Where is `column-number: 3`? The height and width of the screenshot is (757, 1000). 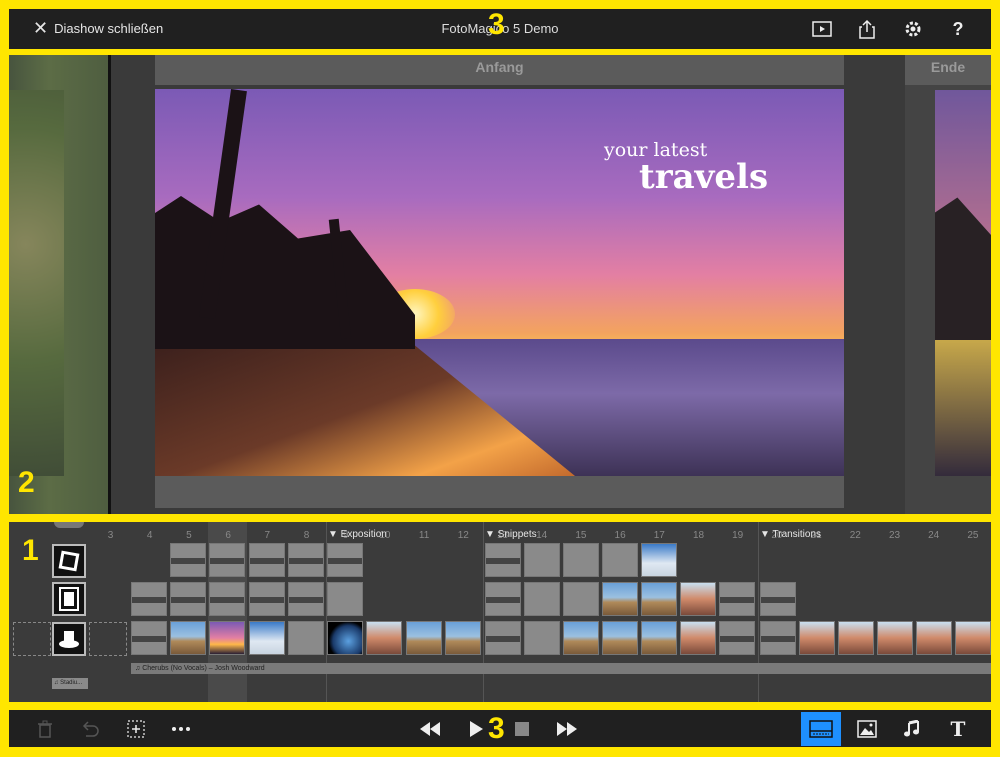
column-number: 3 is located at coordinates (110, 535).